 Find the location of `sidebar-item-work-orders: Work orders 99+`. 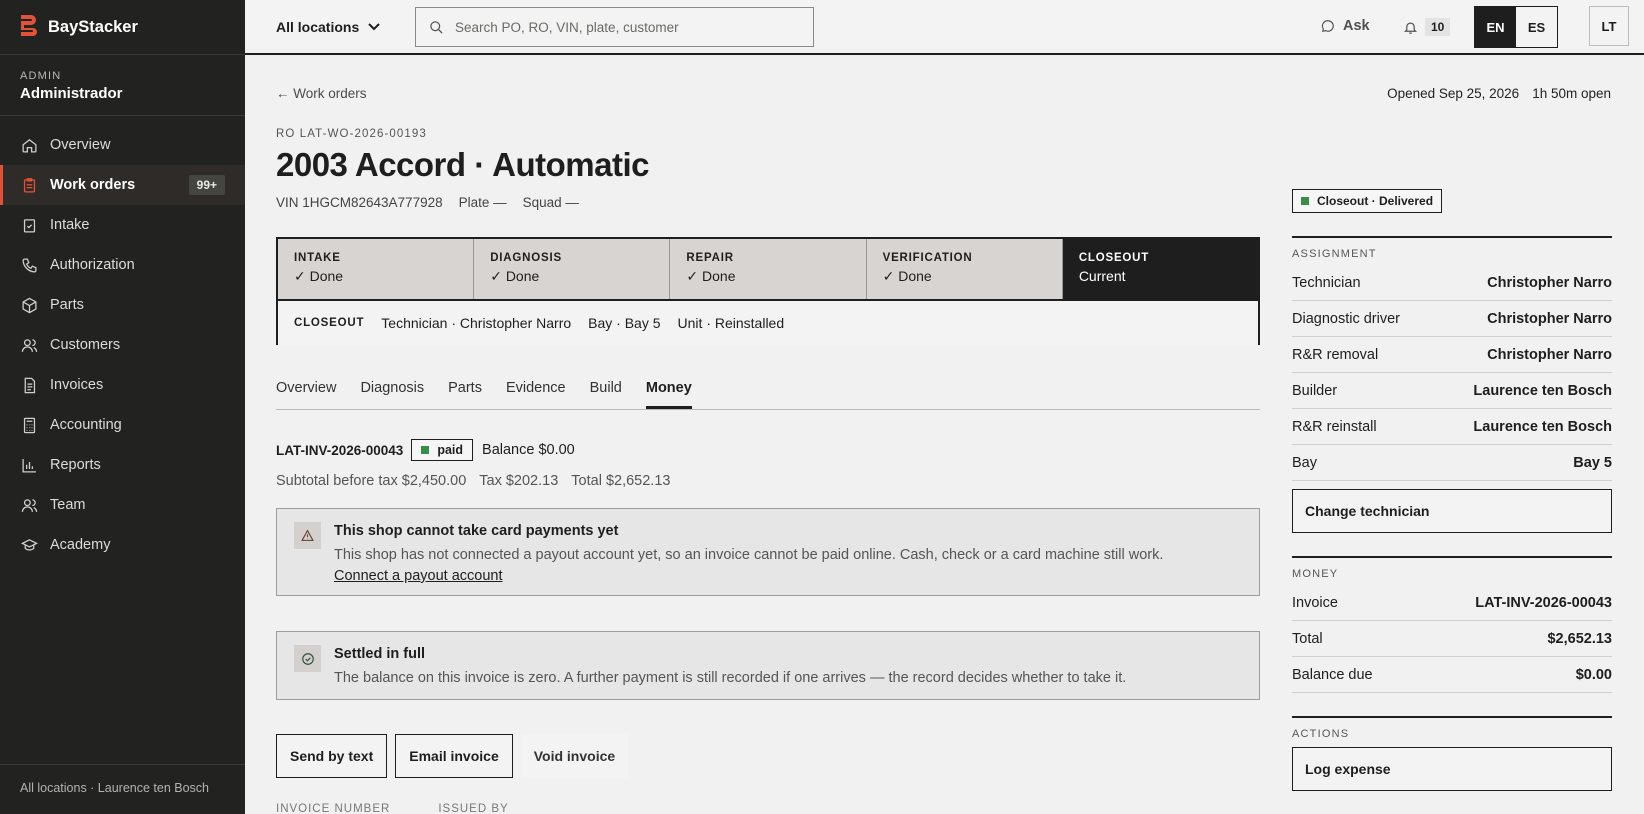

sidebar-item-work-orders: Work orders 99+ is located at coordinates (122, 185).